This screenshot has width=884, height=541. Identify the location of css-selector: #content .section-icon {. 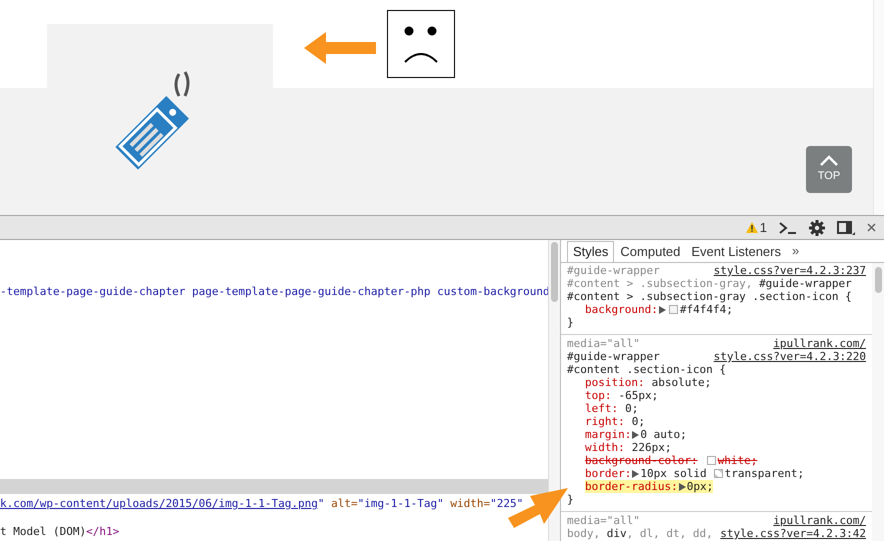
(646, 369).